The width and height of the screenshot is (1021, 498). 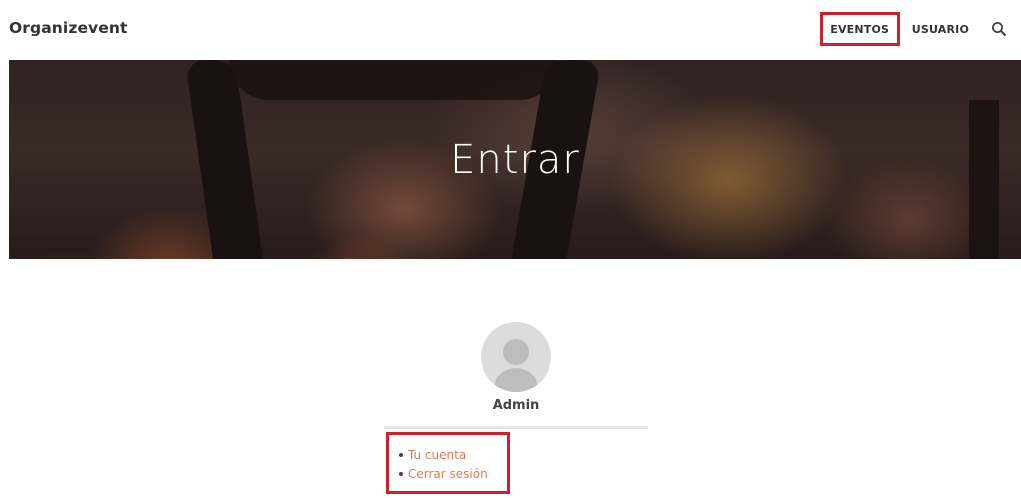 I want to click on nav-item-eventos: EVENTOS, so click(x=859, y=29).